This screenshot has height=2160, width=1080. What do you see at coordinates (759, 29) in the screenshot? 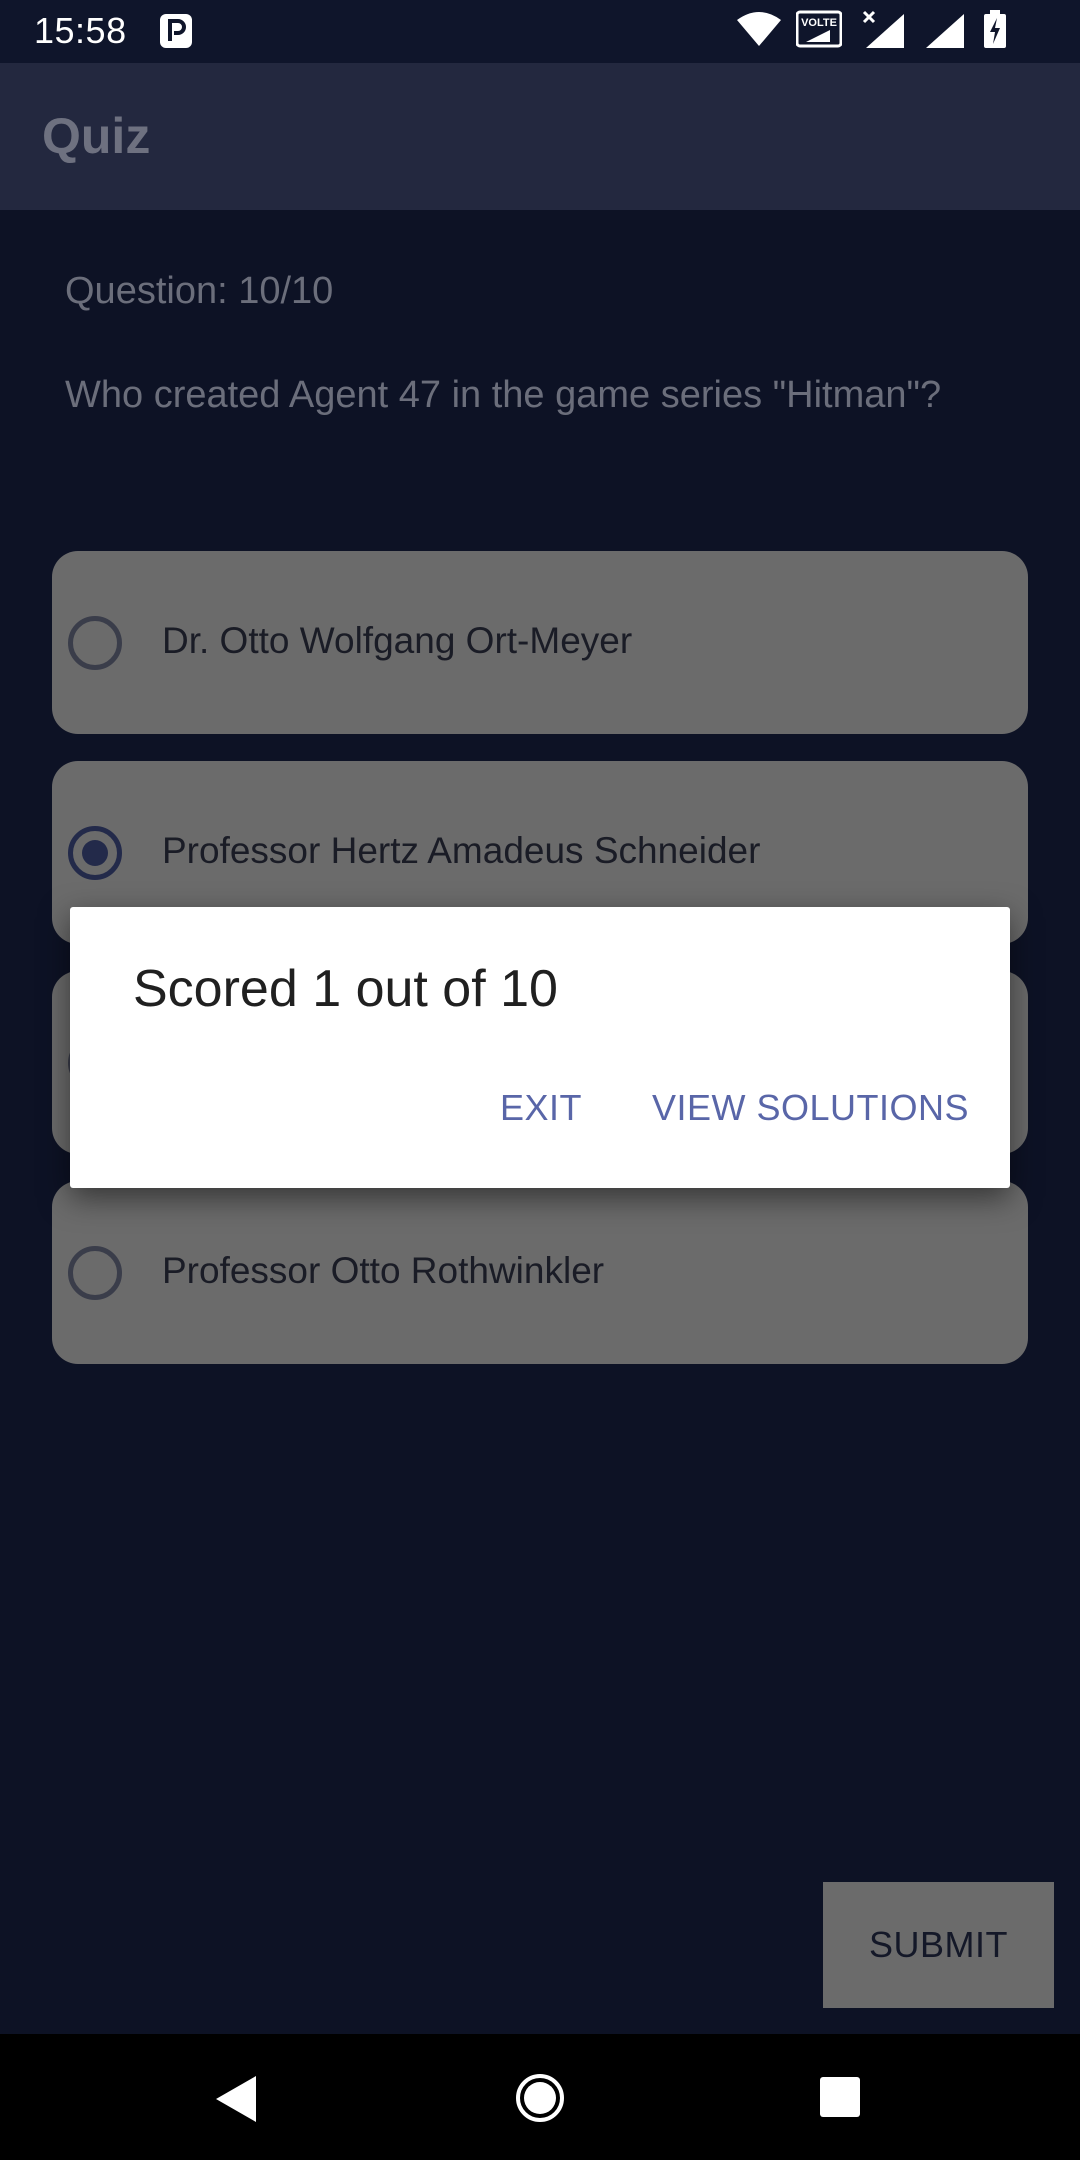
I see `wifi-icon` at bounding box center [759, 29].